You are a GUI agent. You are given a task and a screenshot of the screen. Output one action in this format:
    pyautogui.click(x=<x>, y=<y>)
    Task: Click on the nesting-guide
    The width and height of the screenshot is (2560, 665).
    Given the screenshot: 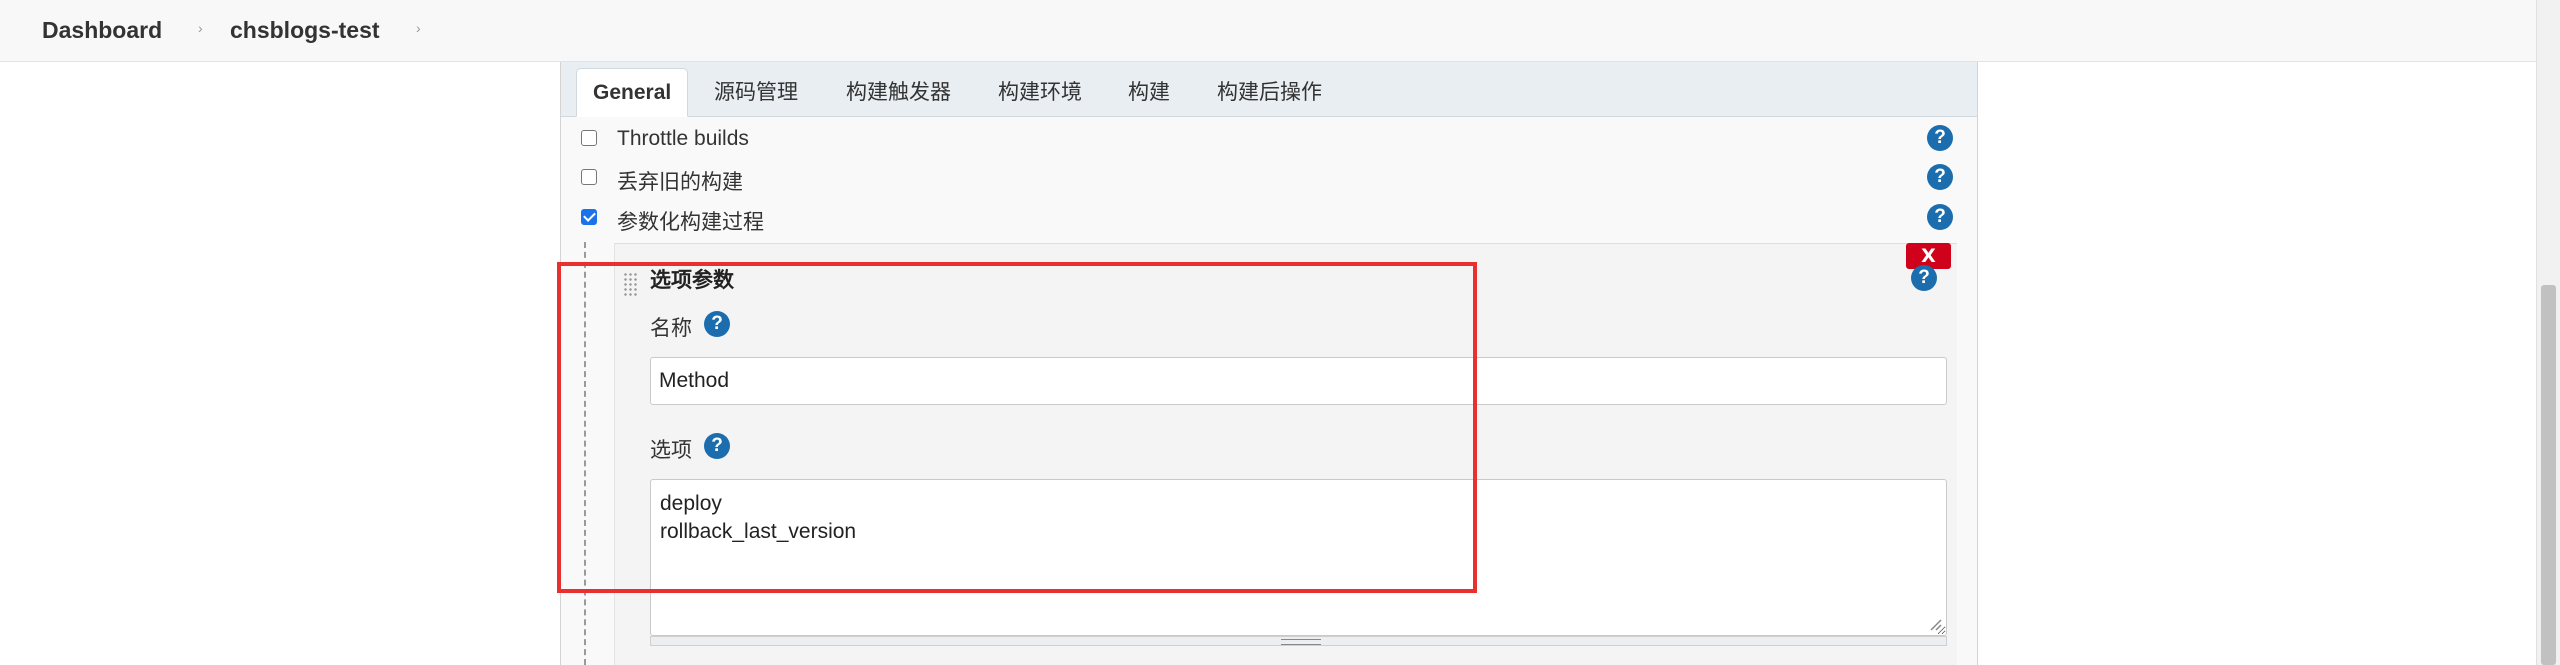 What is the action you would take?
    pyautogui.click(x=585, y=453)
    